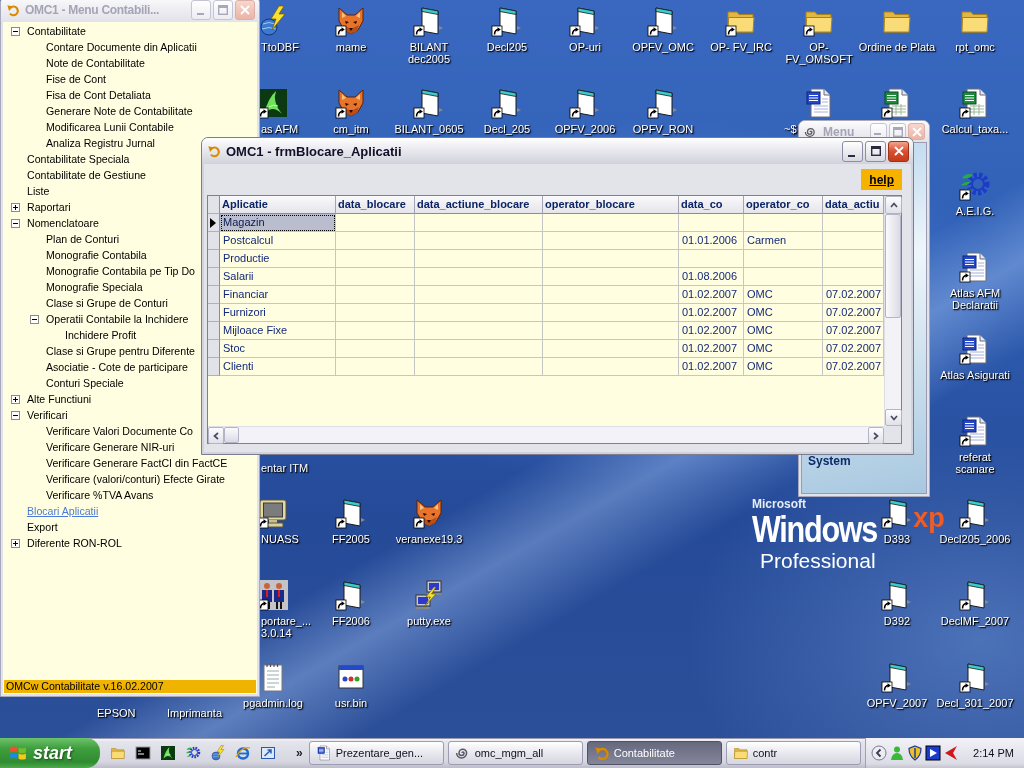 This screenshot has width=1024, height=768. I want to click on icon-label: rpt_omc, so click(975, 47).